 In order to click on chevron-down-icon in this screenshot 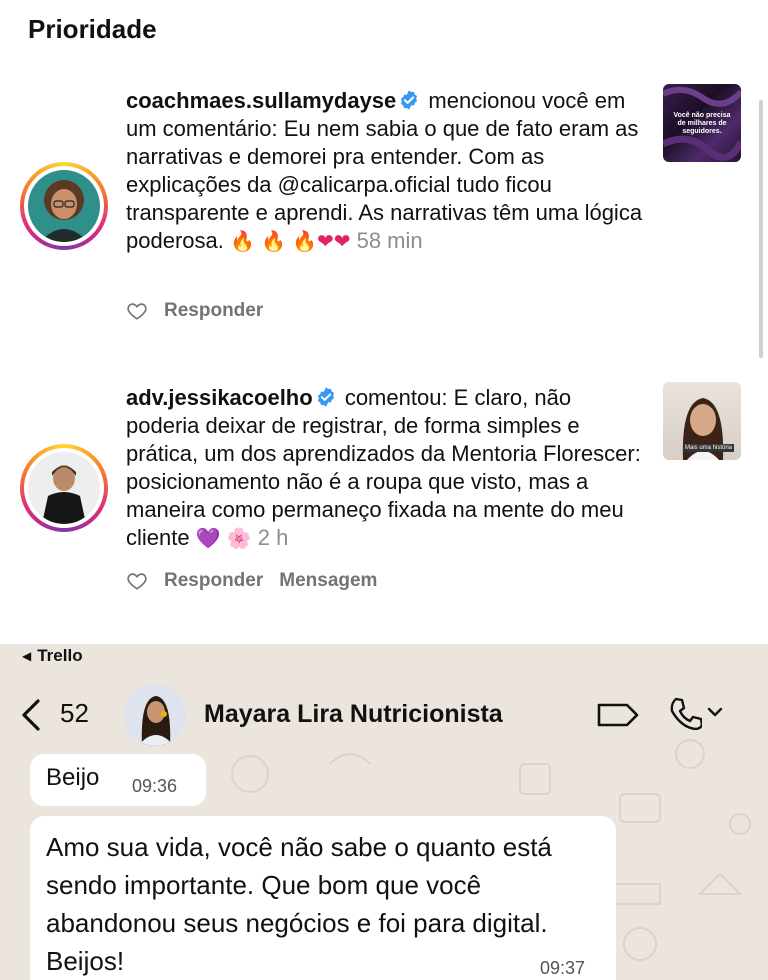, I will do `click(715, 712)`.